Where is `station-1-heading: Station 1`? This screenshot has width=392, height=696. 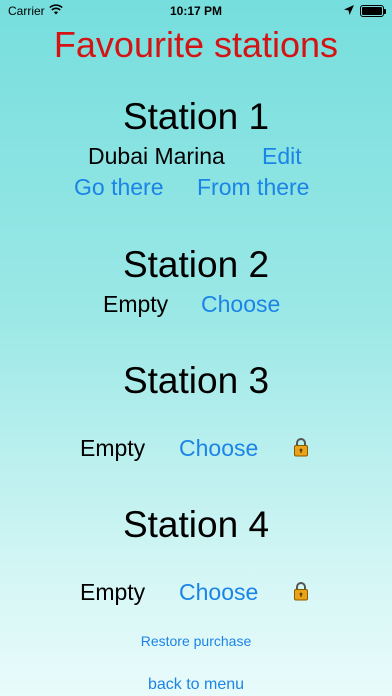 station-1-heading: Station 1 is located at coordinates (196, 116).